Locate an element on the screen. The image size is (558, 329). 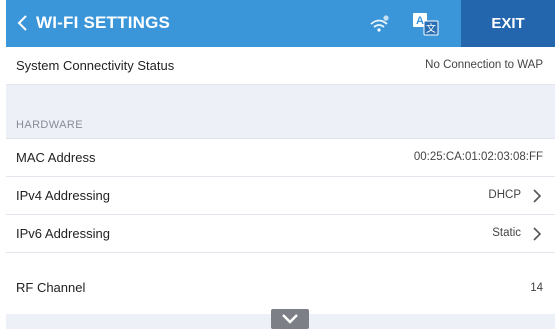
svg-text: 文 is located at coordinates (431, 28).